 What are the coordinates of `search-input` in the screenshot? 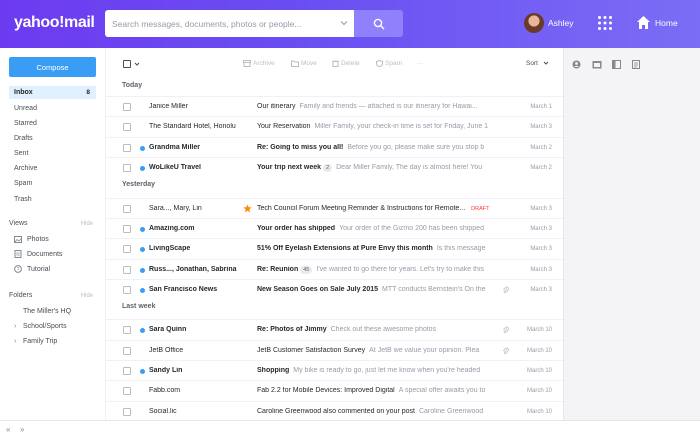 It's located at (221, 23).